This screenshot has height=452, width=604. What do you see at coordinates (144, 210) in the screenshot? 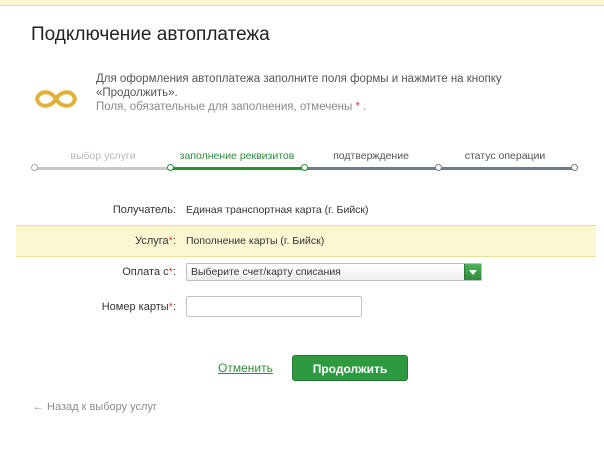
I see `recipient-label: Получатель:` at bounding box center [144, 210].